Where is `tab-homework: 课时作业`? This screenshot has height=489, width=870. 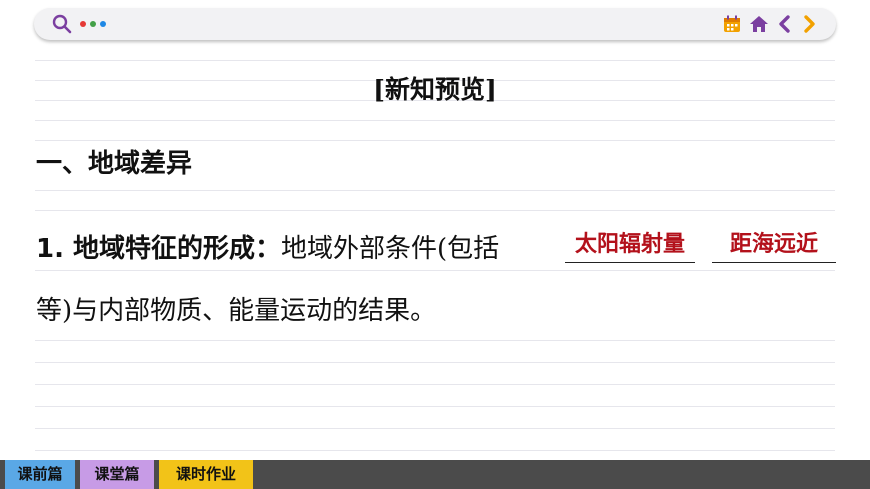 tab-homework: 课时作业 is located at coordinates (206, 474).